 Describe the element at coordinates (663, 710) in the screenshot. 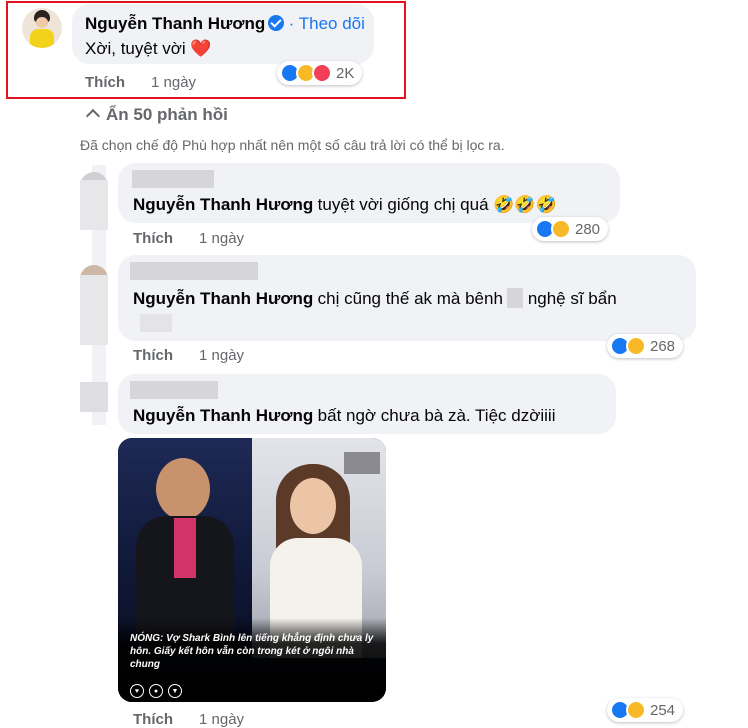

I see `reaction-count: 254` at that location.